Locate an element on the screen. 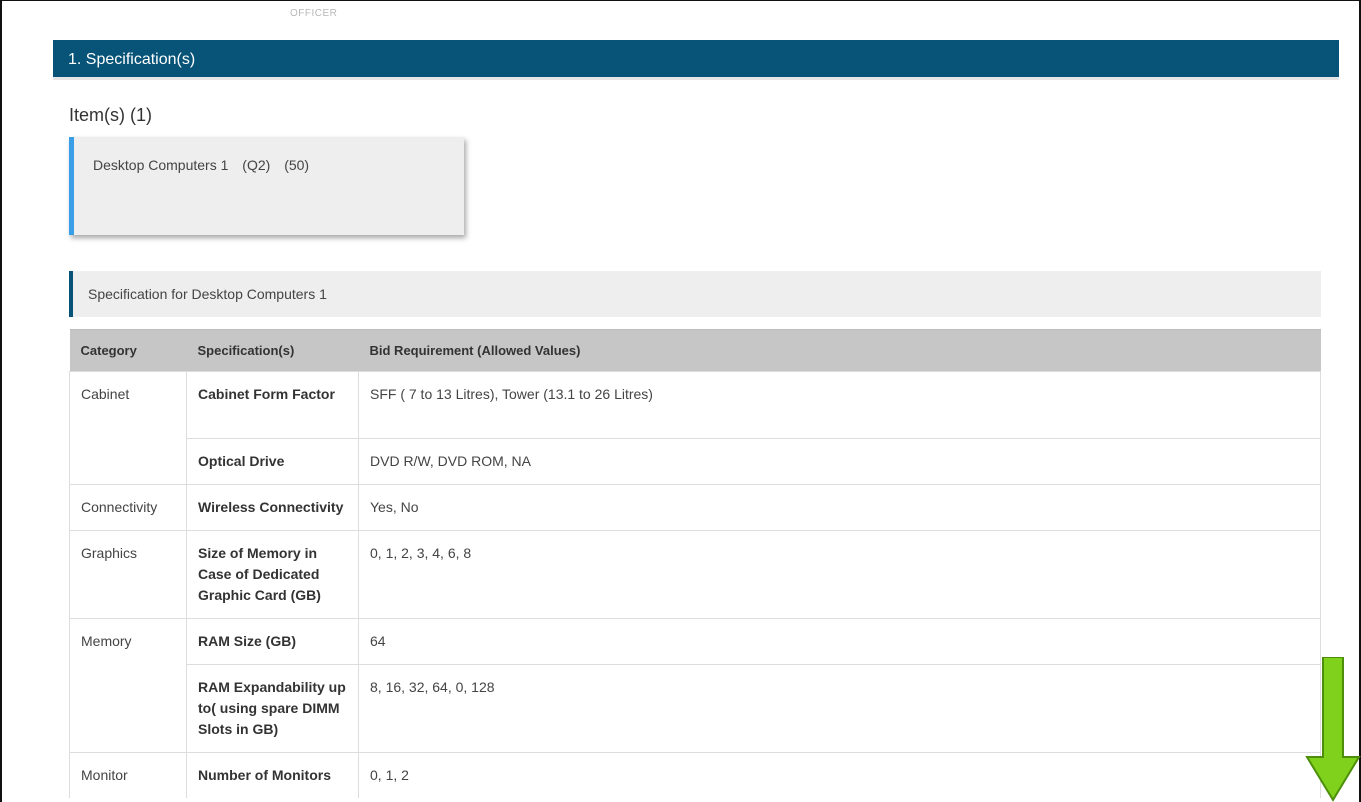 Image resolution: width=1361 pixels, height=802 pixels. spec-name-cell: Wireless Connectivity is located at coordinates (272, 507).